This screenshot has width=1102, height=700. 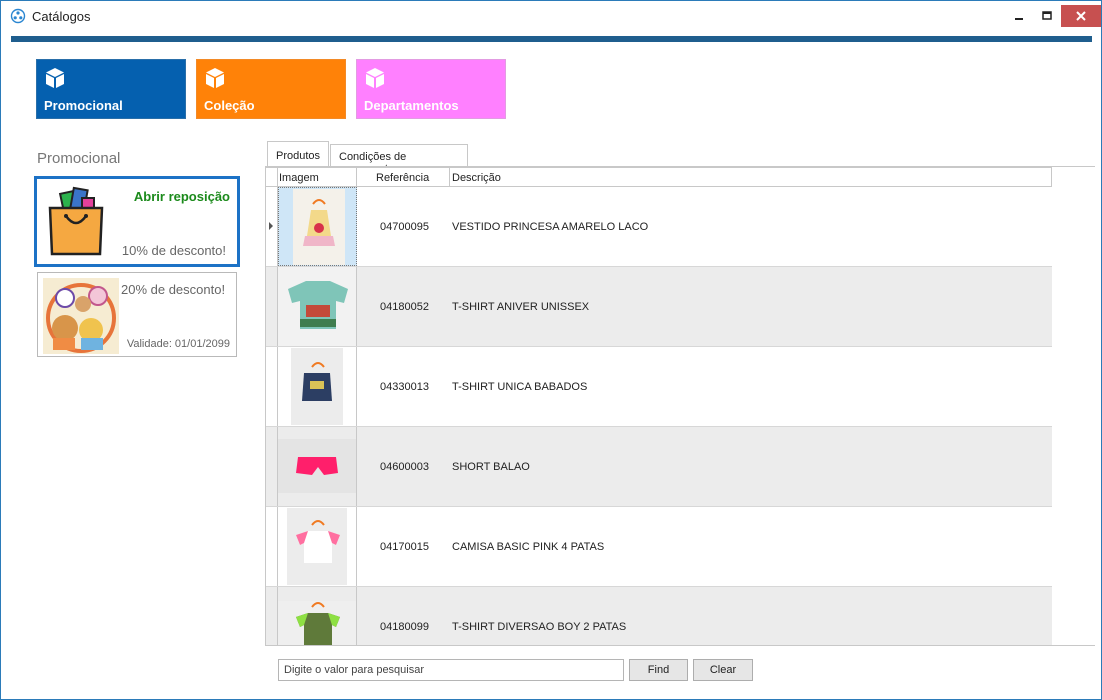 What do you see at coordinates (61, 16) in the screenshot?
I see `window-title: Catálogos` at bounding box center [61, 16].